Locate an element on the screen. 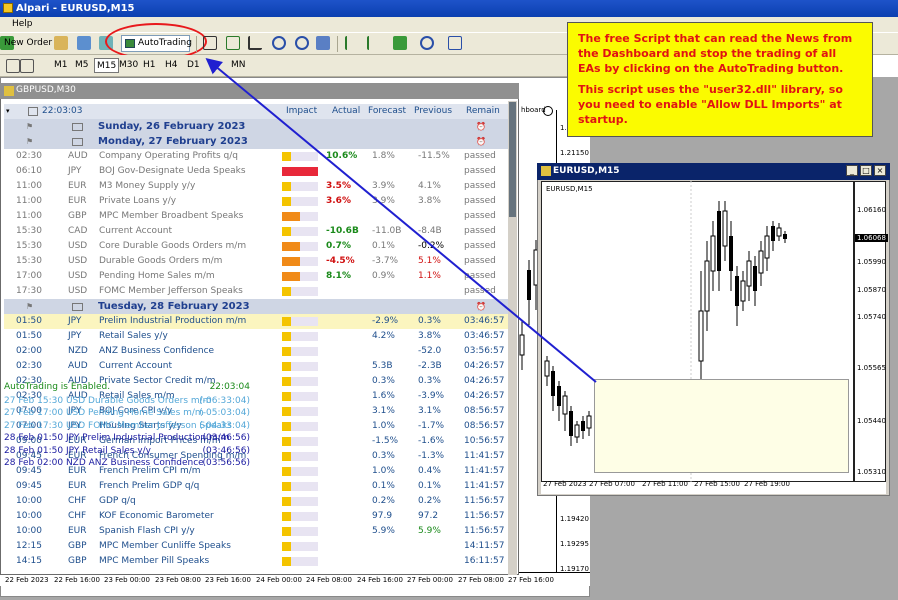 This screenshot has height=600, width=898. event-currency: JPY is located at coordinates (75, 321).